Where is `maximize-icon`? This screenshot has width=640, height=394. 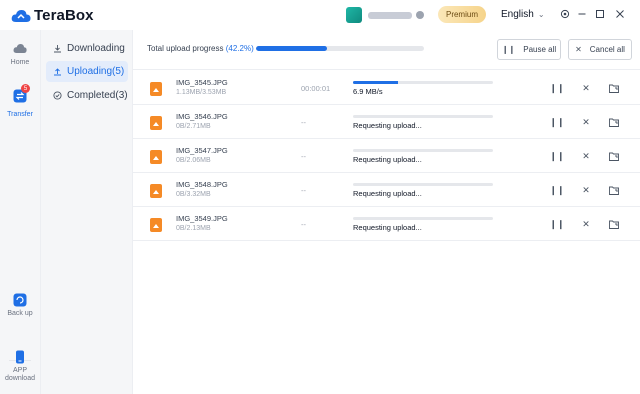 maximize-icon is located at coordinates (600, 14).